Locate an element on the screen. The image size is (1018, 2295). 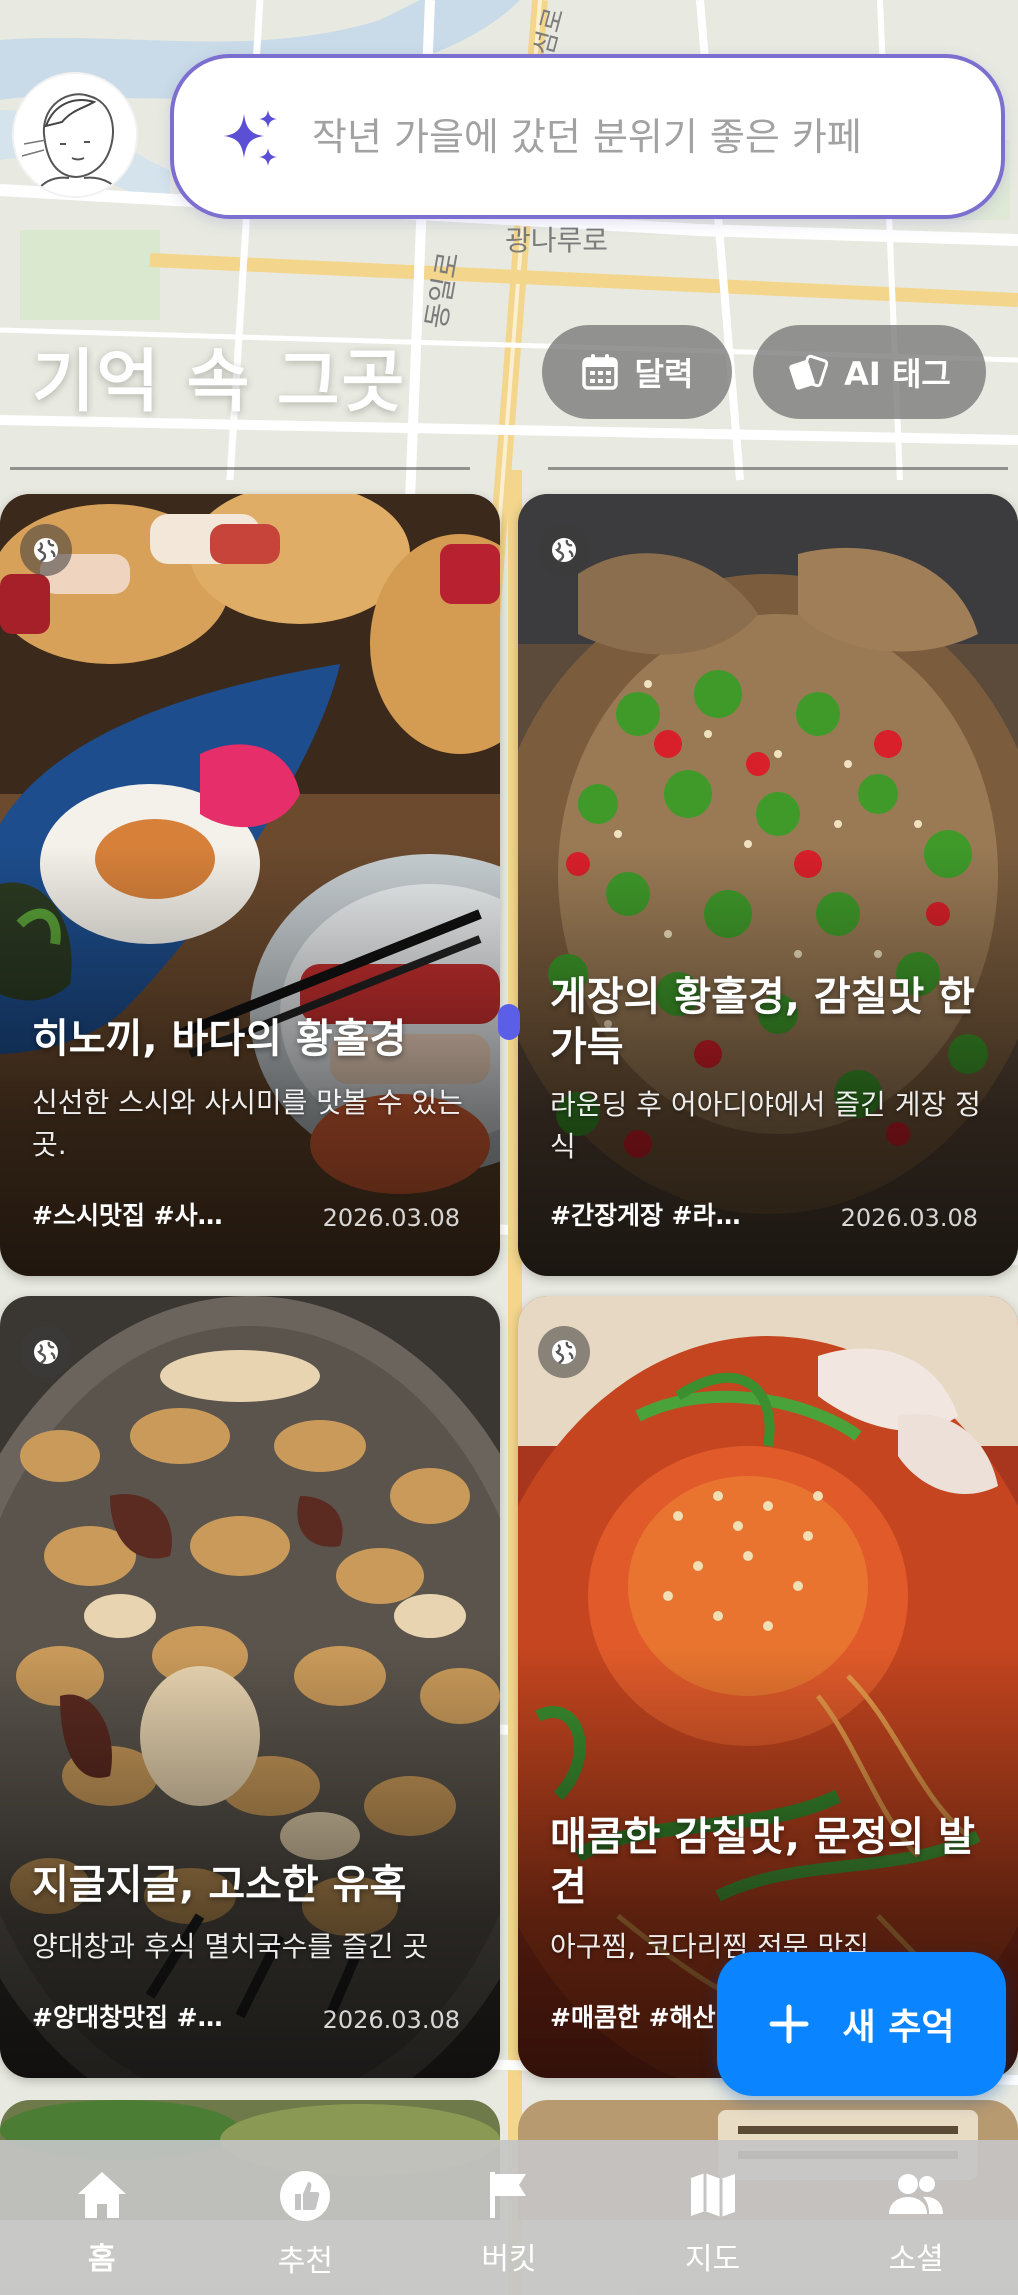
card-description: 양대창과 후식 멸치국수를 즐긴 곳 is located at coordinates (230, 1946).